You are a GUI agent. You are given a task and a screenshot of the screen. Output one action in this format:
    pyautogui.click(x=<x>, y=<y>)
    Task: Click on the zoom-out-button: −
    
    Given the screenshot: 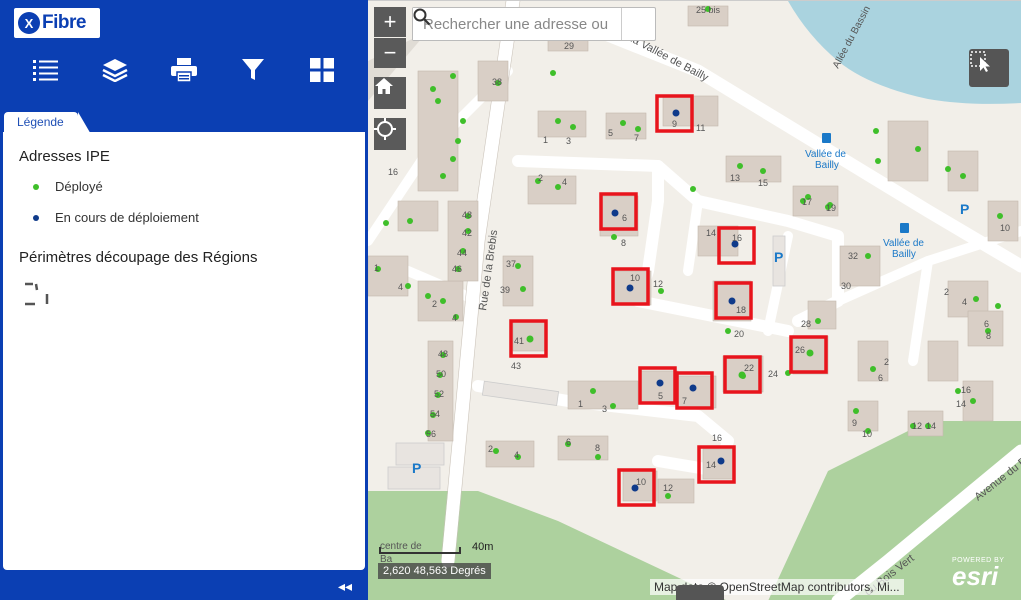 What is the action you would take?
    pyautogui.click(x=390, y=53)
    